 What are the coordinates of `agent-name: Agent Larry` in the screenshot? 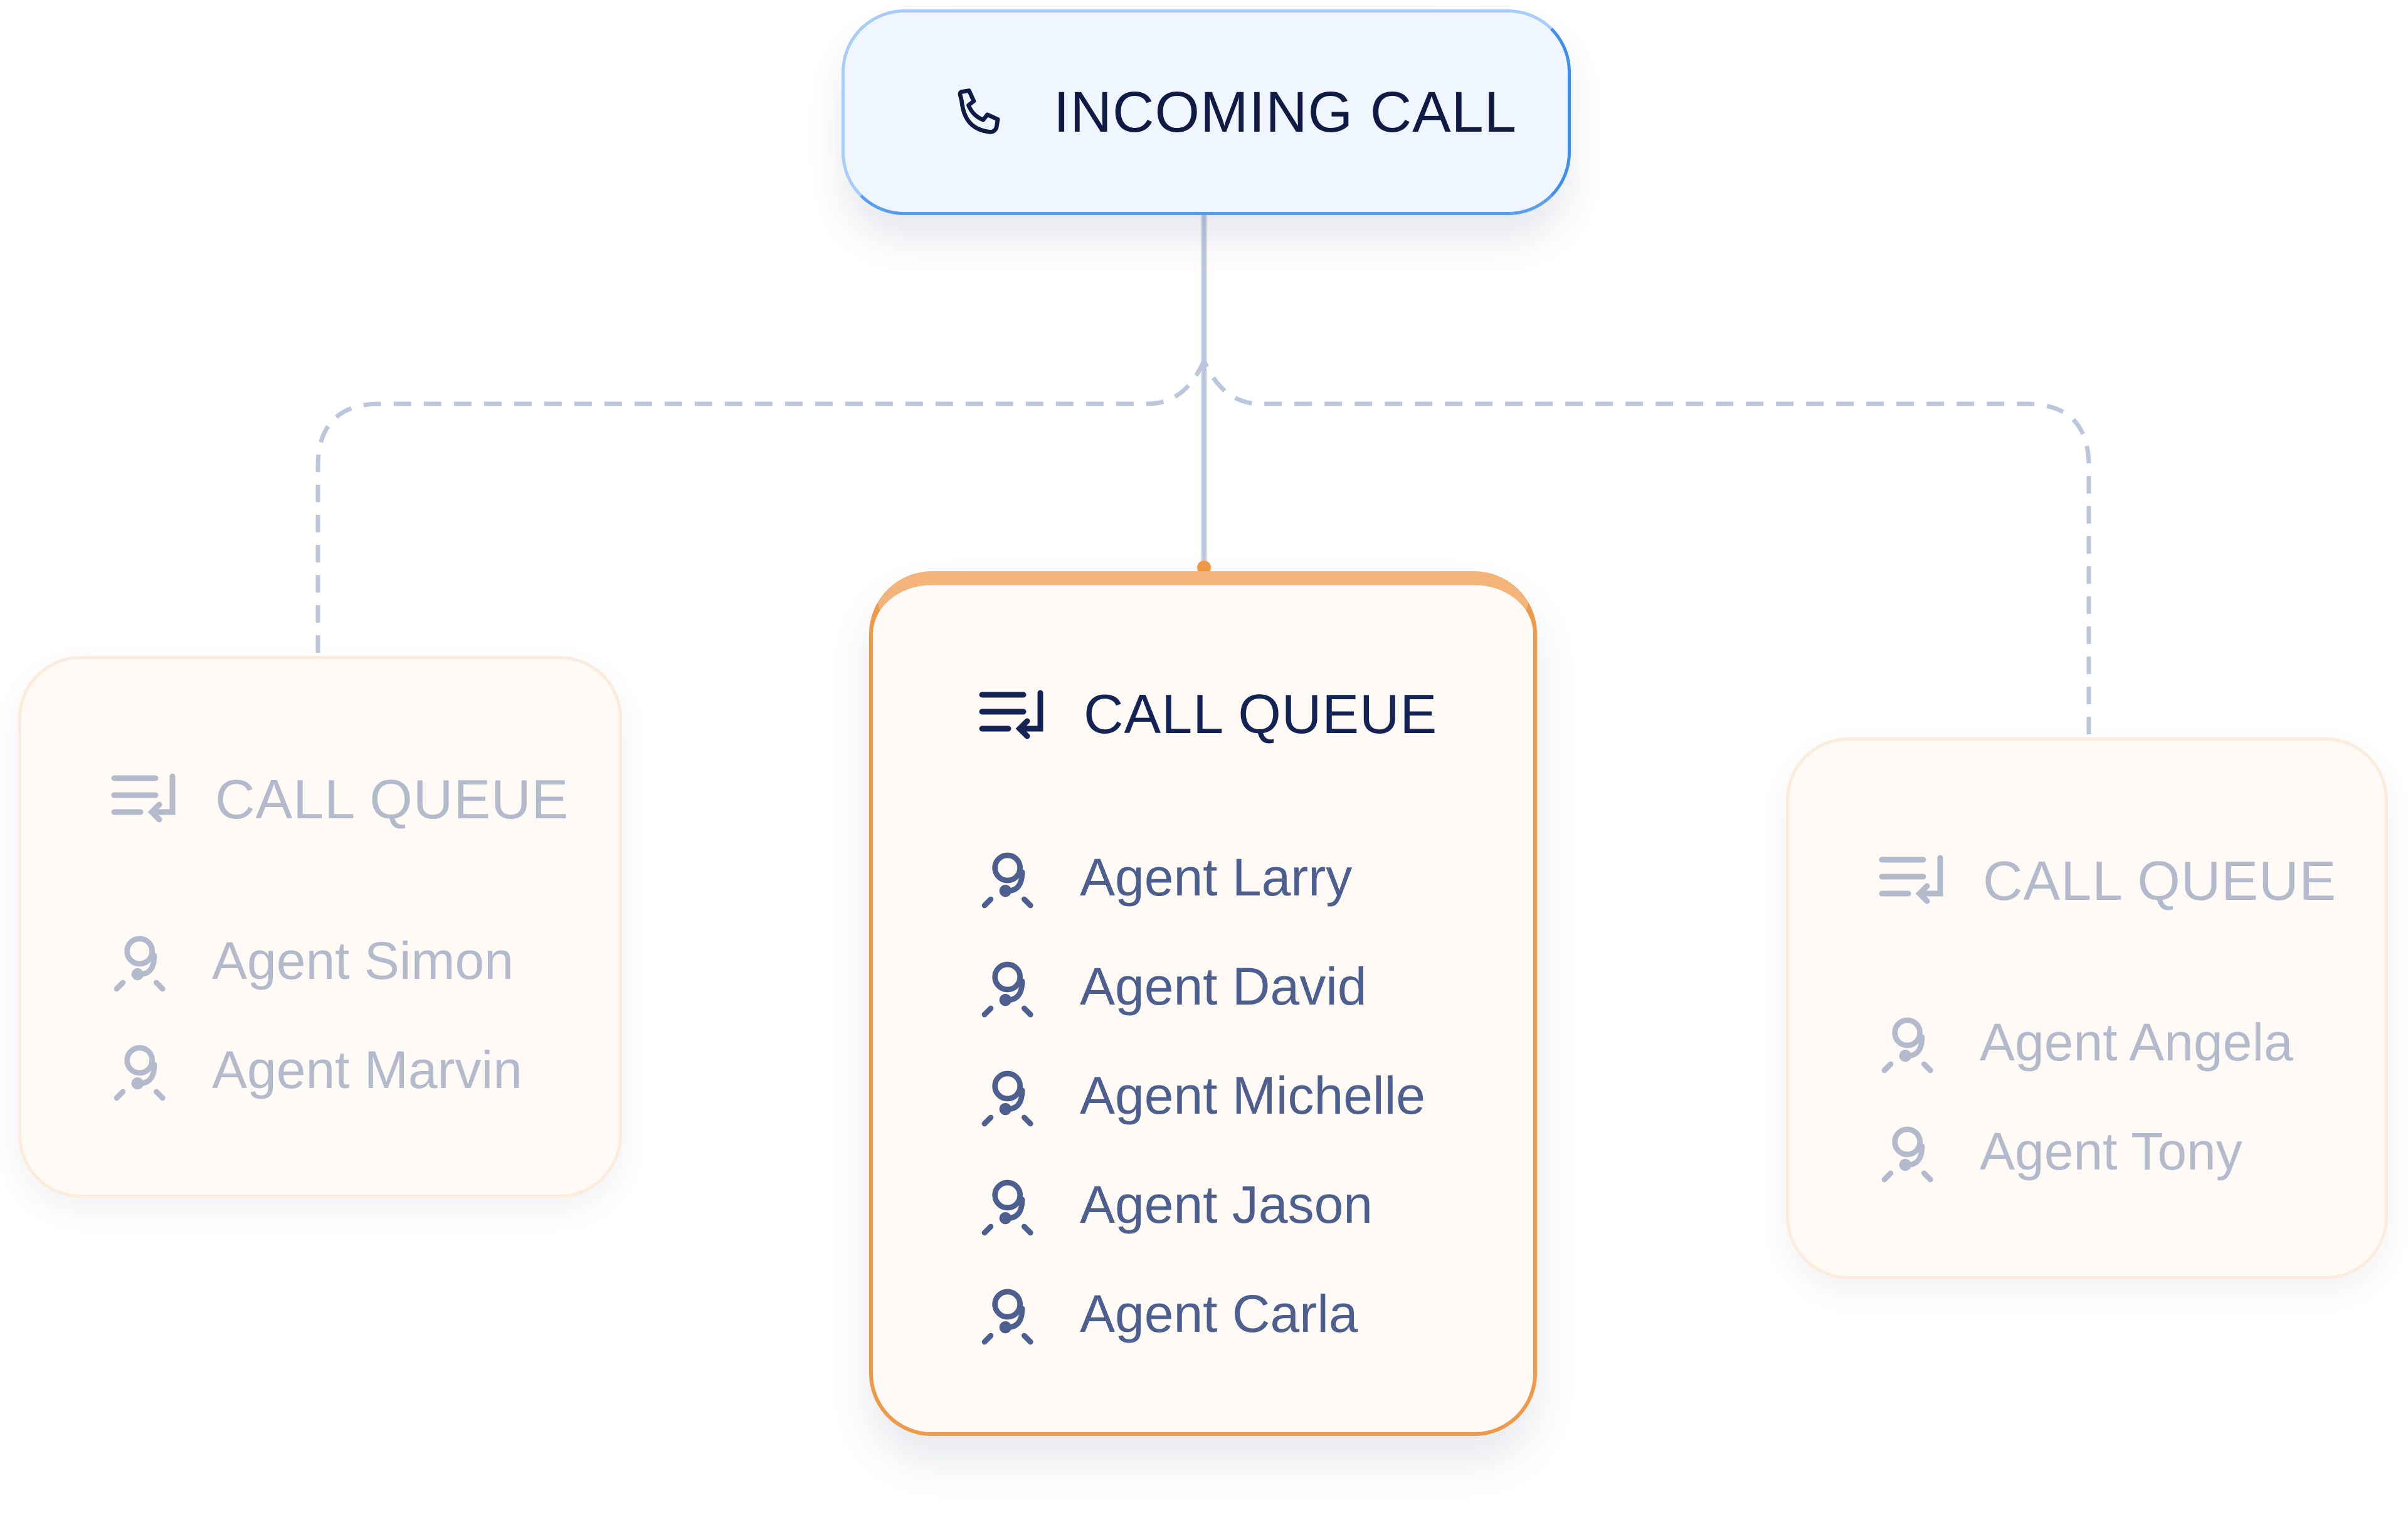 It's located at (1216, 878).